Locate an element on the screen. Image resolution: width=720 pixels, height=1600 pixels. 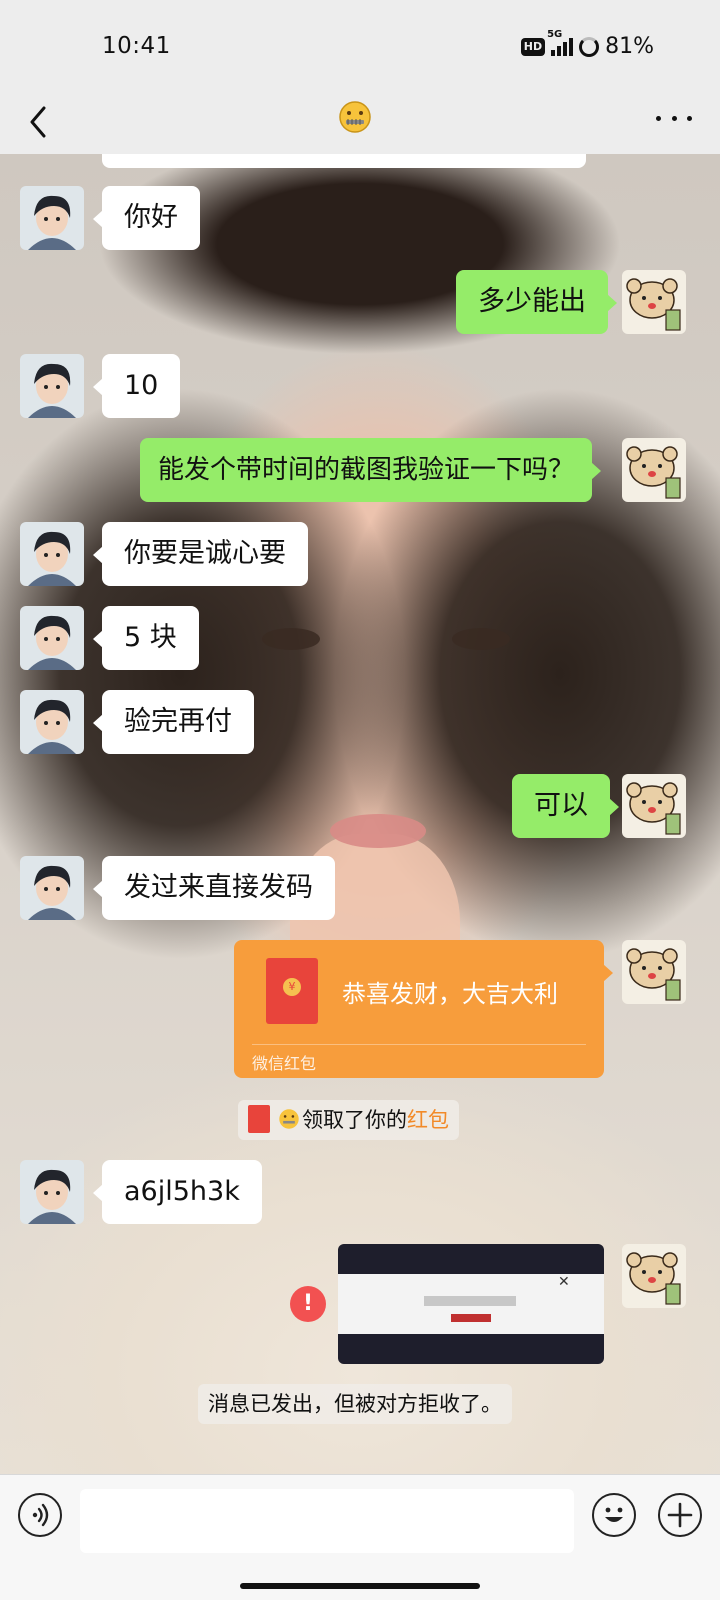
red-packet-icon: ¥ is located at coordinates (292, 991).